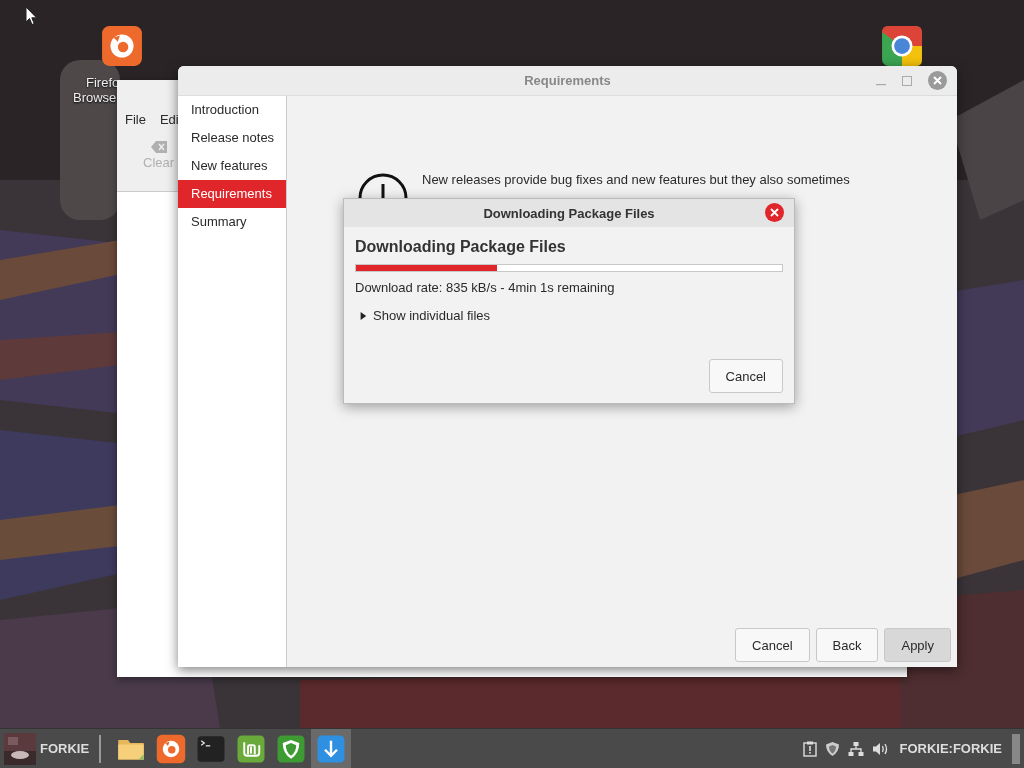 Image resolution: width=1024 pixels, height=768 pixels. I want to click on sidebar-item: Summary, so click(232, 222).